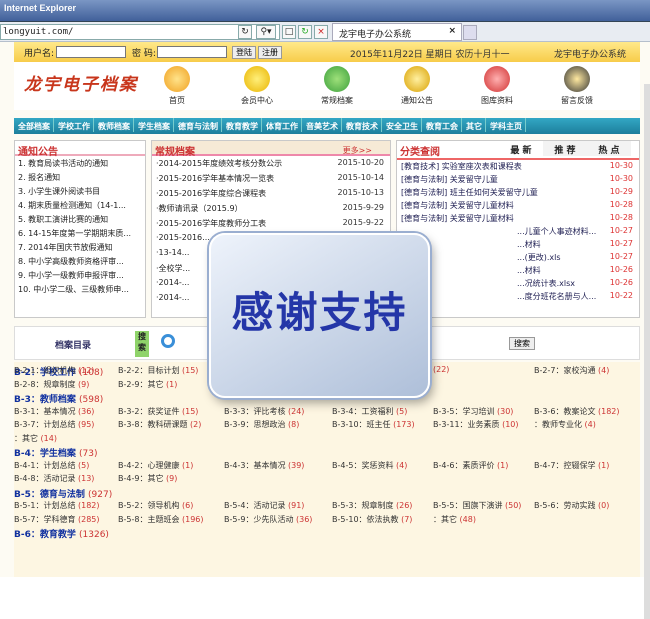 This screenshot has height=619, width=650. What do you see at coordinates (518, 270) in the screenshot?
I see `list-item: ...材料 10-26` at bounding box center [518, 270].